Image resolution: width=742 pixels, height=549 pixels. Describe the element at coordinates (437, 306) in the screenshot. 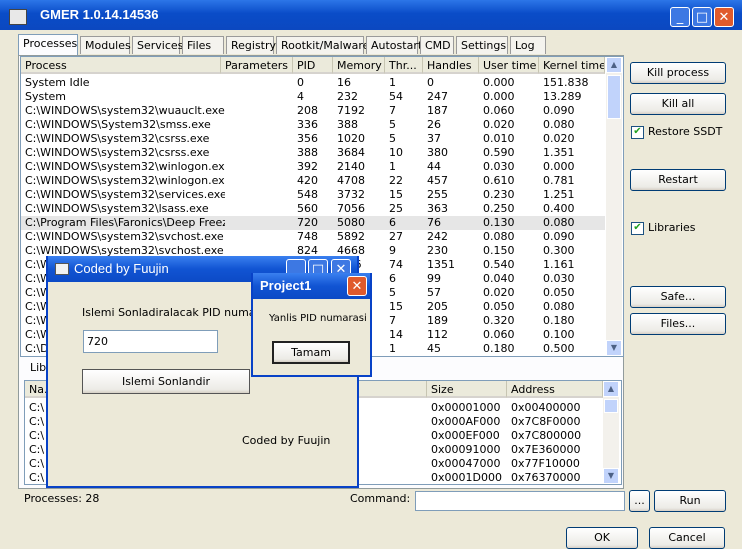

I see `process-cell: 205` at that location.